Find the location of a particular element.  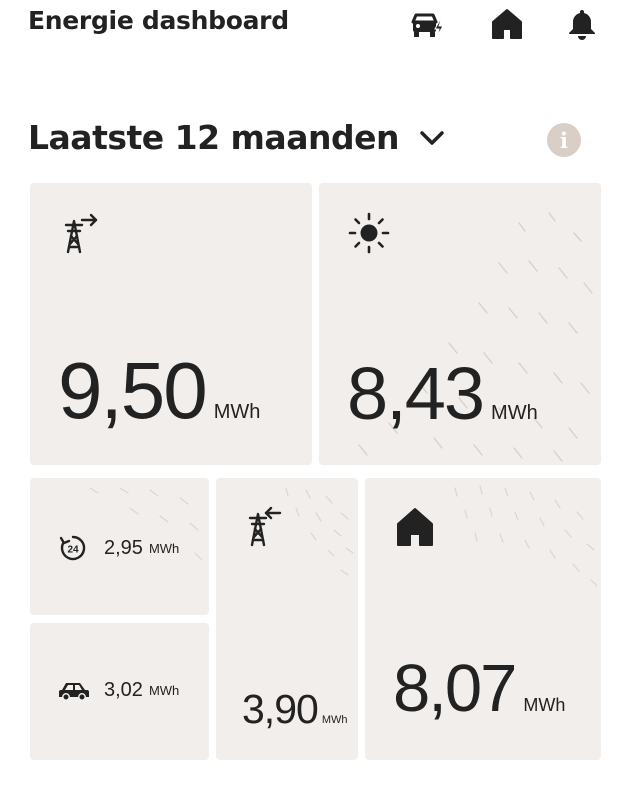

grid-export-unit: MWh is located at coordinates (334, 720).